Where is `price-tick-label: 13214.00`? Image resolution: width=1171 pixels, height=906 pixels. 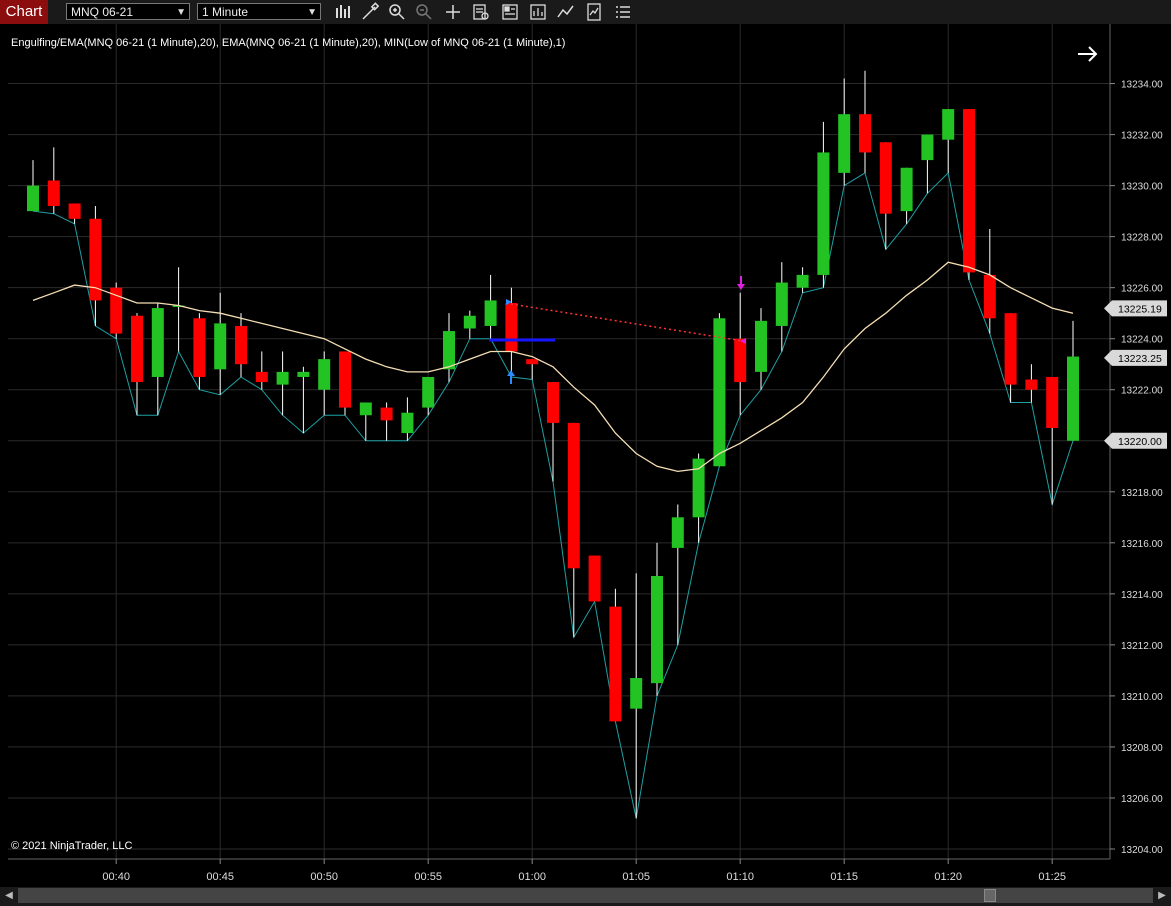 price-tick-label: 13214.00 is located at coordinates (1142, 595).